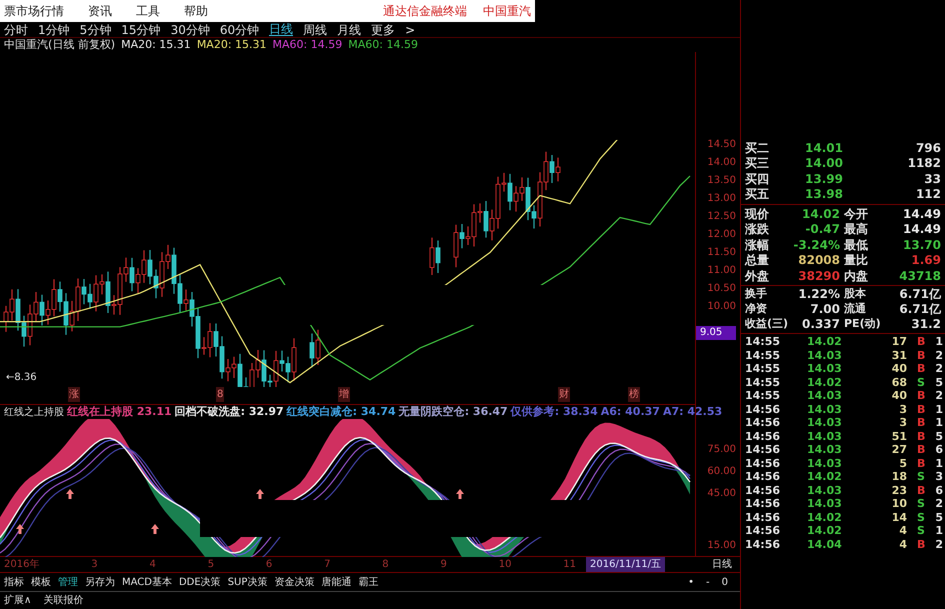 The height and width of the screenshot is (609, 945). What do you see at coordinates (824, 309) in the screenshot?
I see `stat-value: 7.00` at bounding box center [824, 309].